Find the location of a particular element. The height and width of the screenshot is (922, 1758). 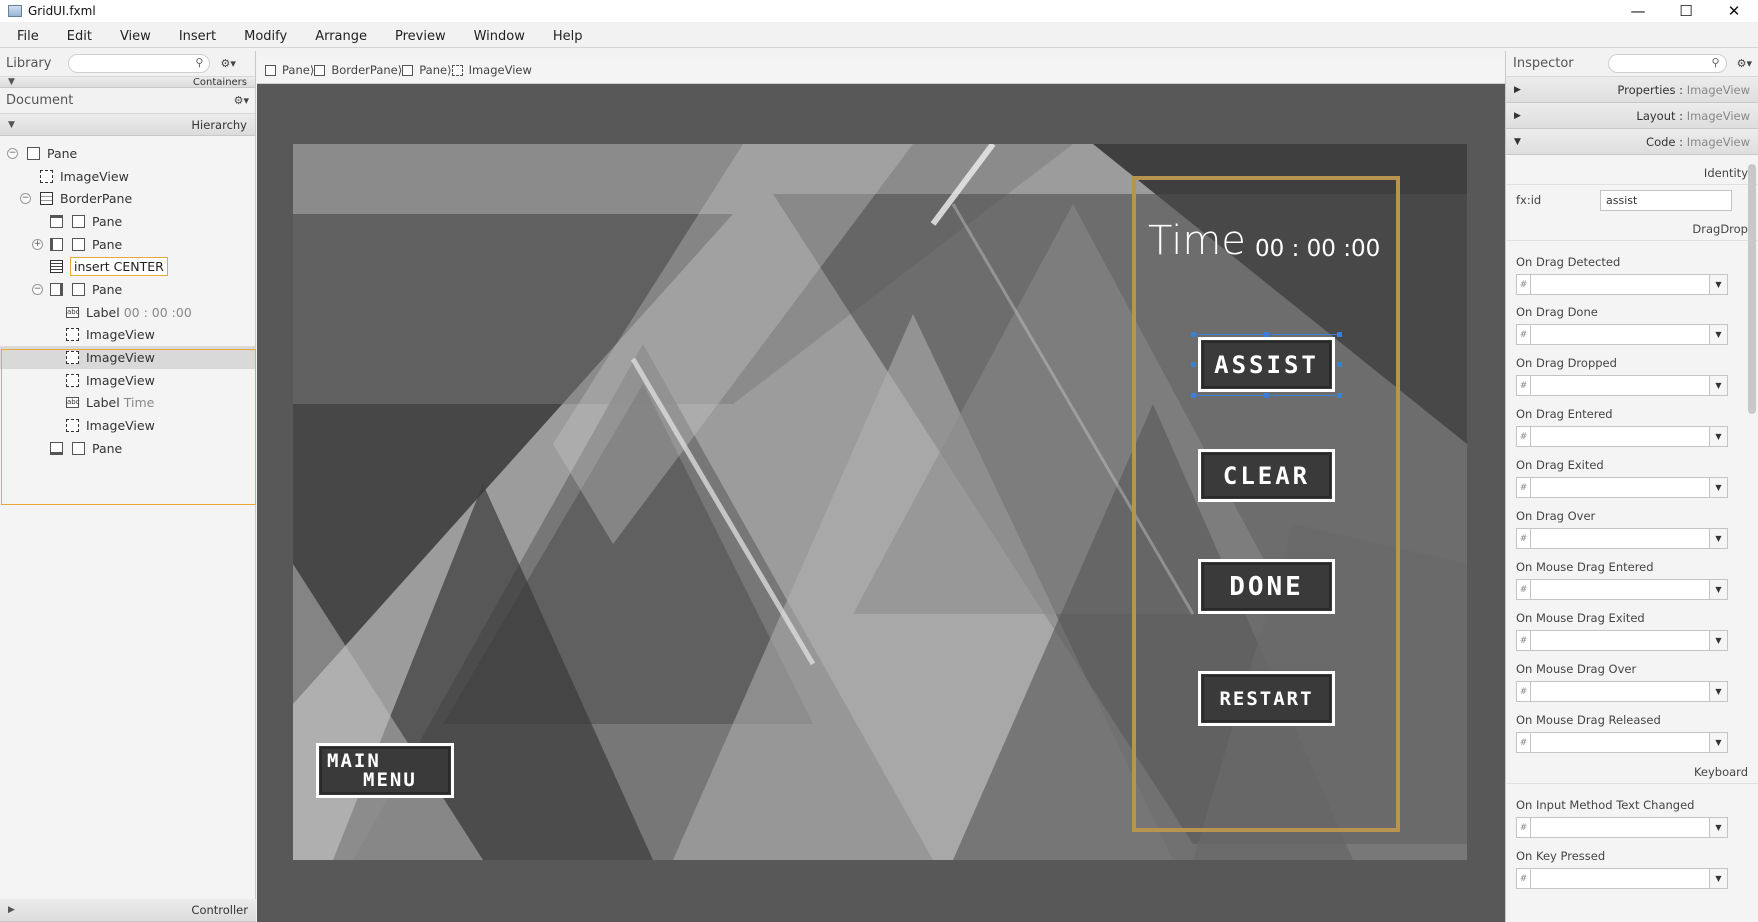

menu-view: View is located at coordinates (132, 36).